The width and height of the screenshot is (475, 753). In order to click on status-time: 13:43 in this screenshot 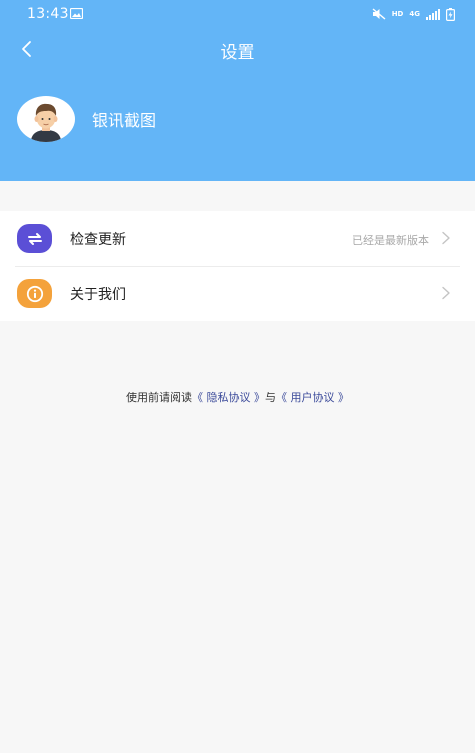, I will do `click(48, 14)`.